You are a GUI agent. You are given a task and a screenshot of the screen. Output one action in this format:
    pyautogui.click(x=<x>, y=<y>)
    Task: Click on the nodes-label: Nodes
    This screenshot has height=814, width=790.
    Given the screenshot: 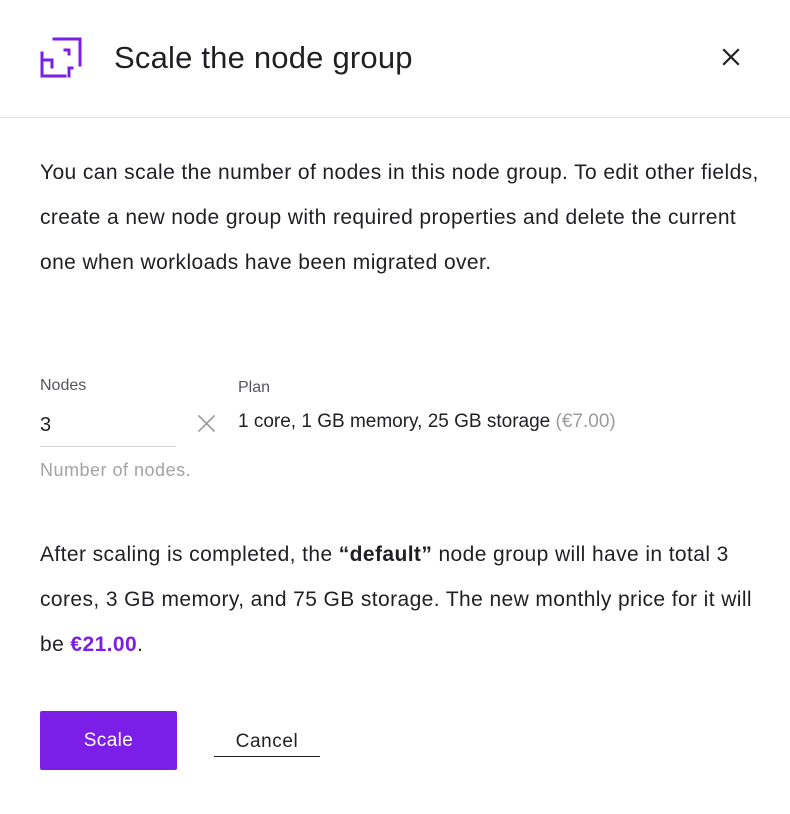 What is the action you would take?
    pyautogui.click(x=63, y=385)
    